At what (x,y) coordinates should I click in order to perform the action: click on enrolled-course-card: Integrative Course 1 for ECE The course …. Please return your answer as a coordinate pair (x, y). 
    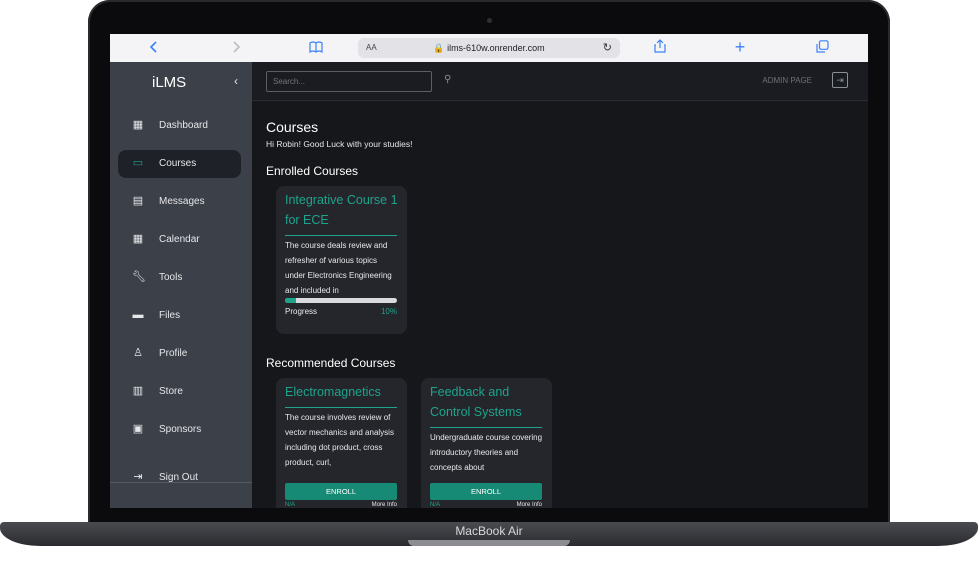
    Looking at the image, I should click on (341, 260).